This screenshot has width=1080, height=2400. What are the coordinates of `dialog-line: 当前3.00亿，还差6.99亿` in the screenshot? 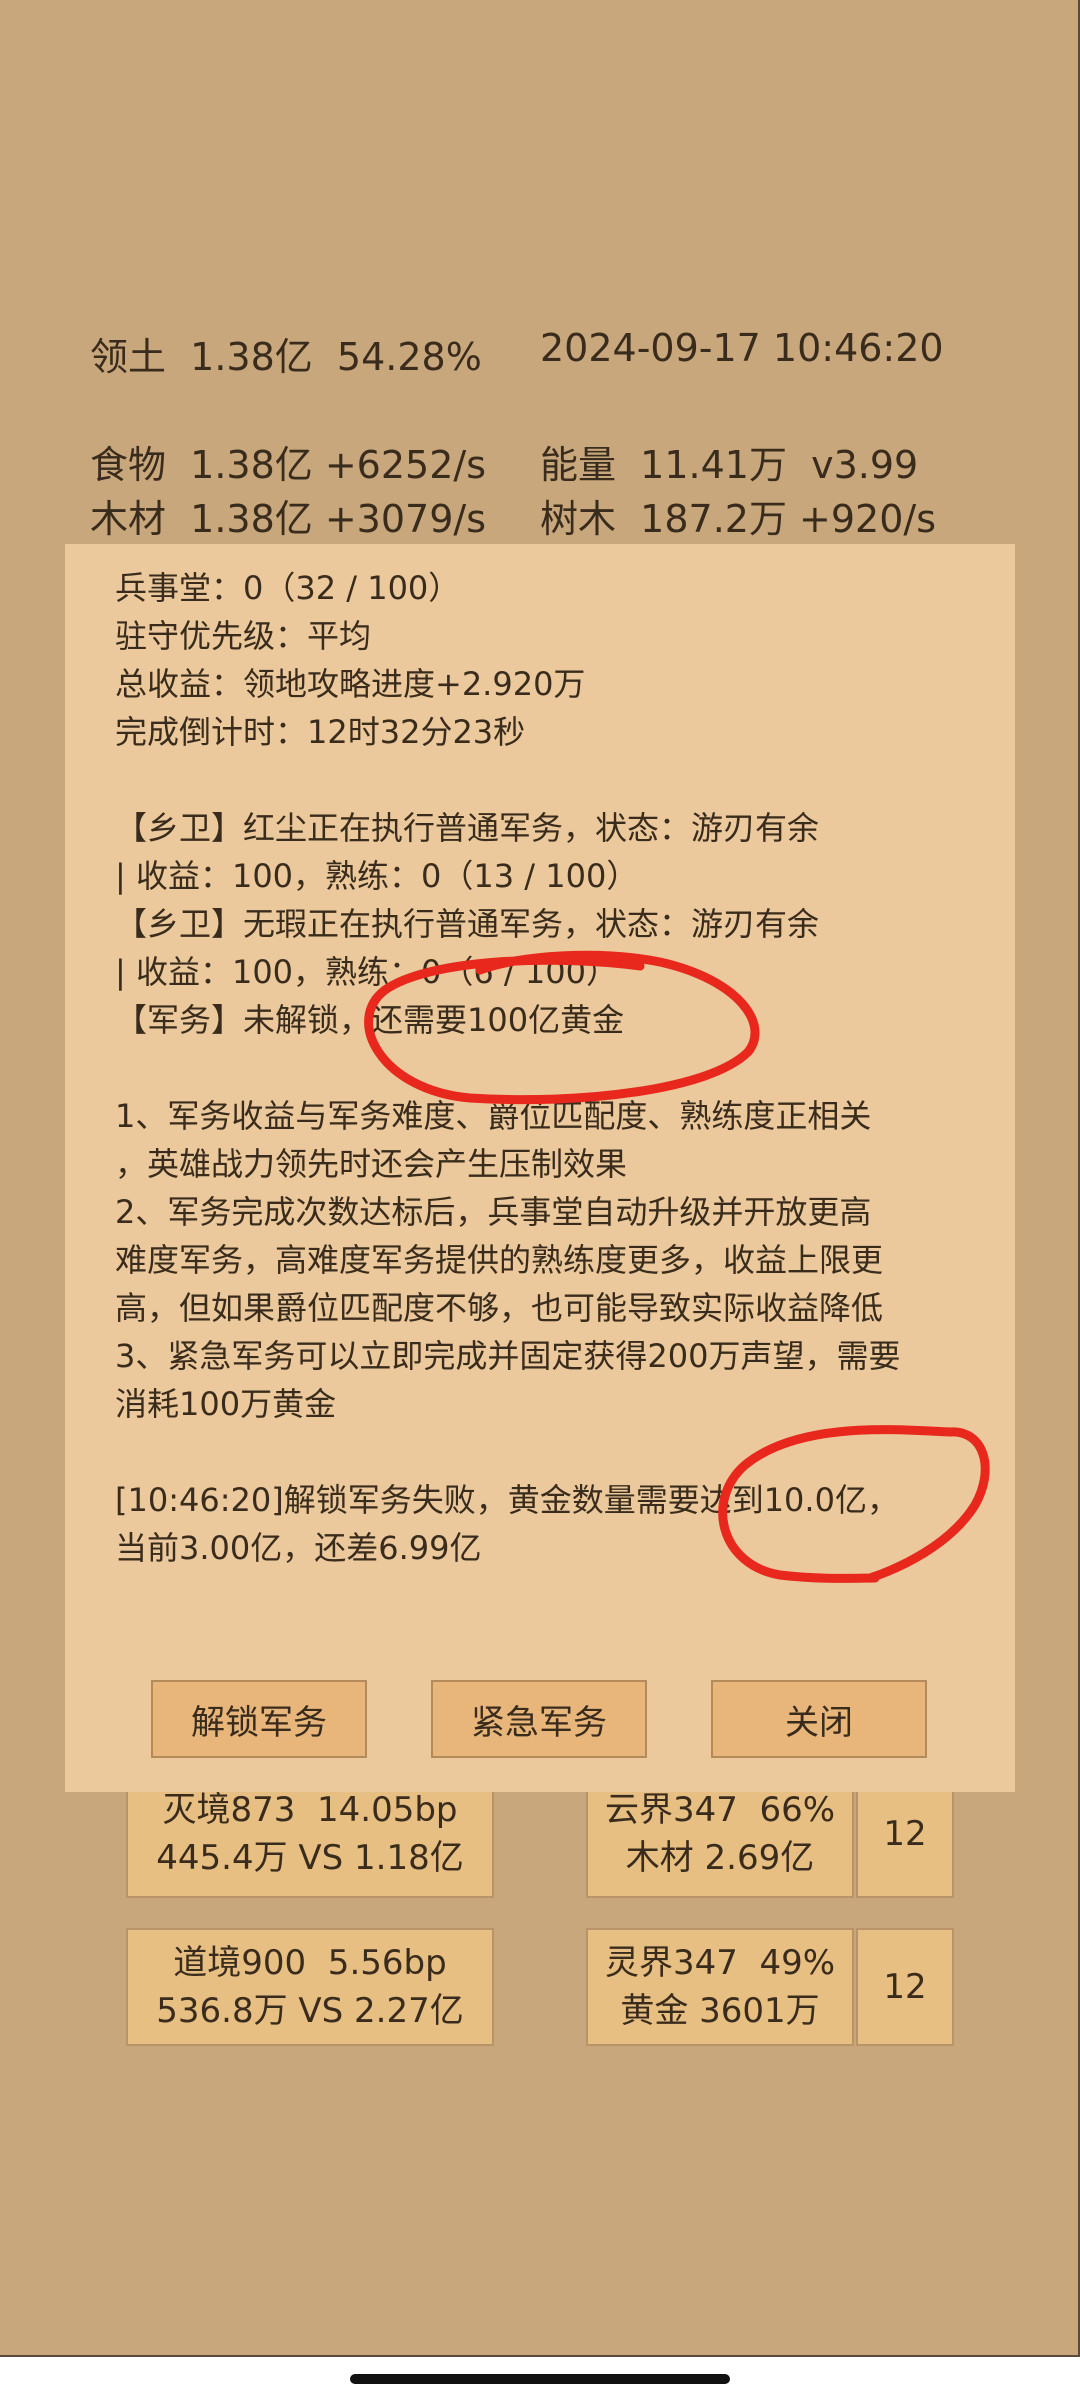 It's located at (298, 1548).